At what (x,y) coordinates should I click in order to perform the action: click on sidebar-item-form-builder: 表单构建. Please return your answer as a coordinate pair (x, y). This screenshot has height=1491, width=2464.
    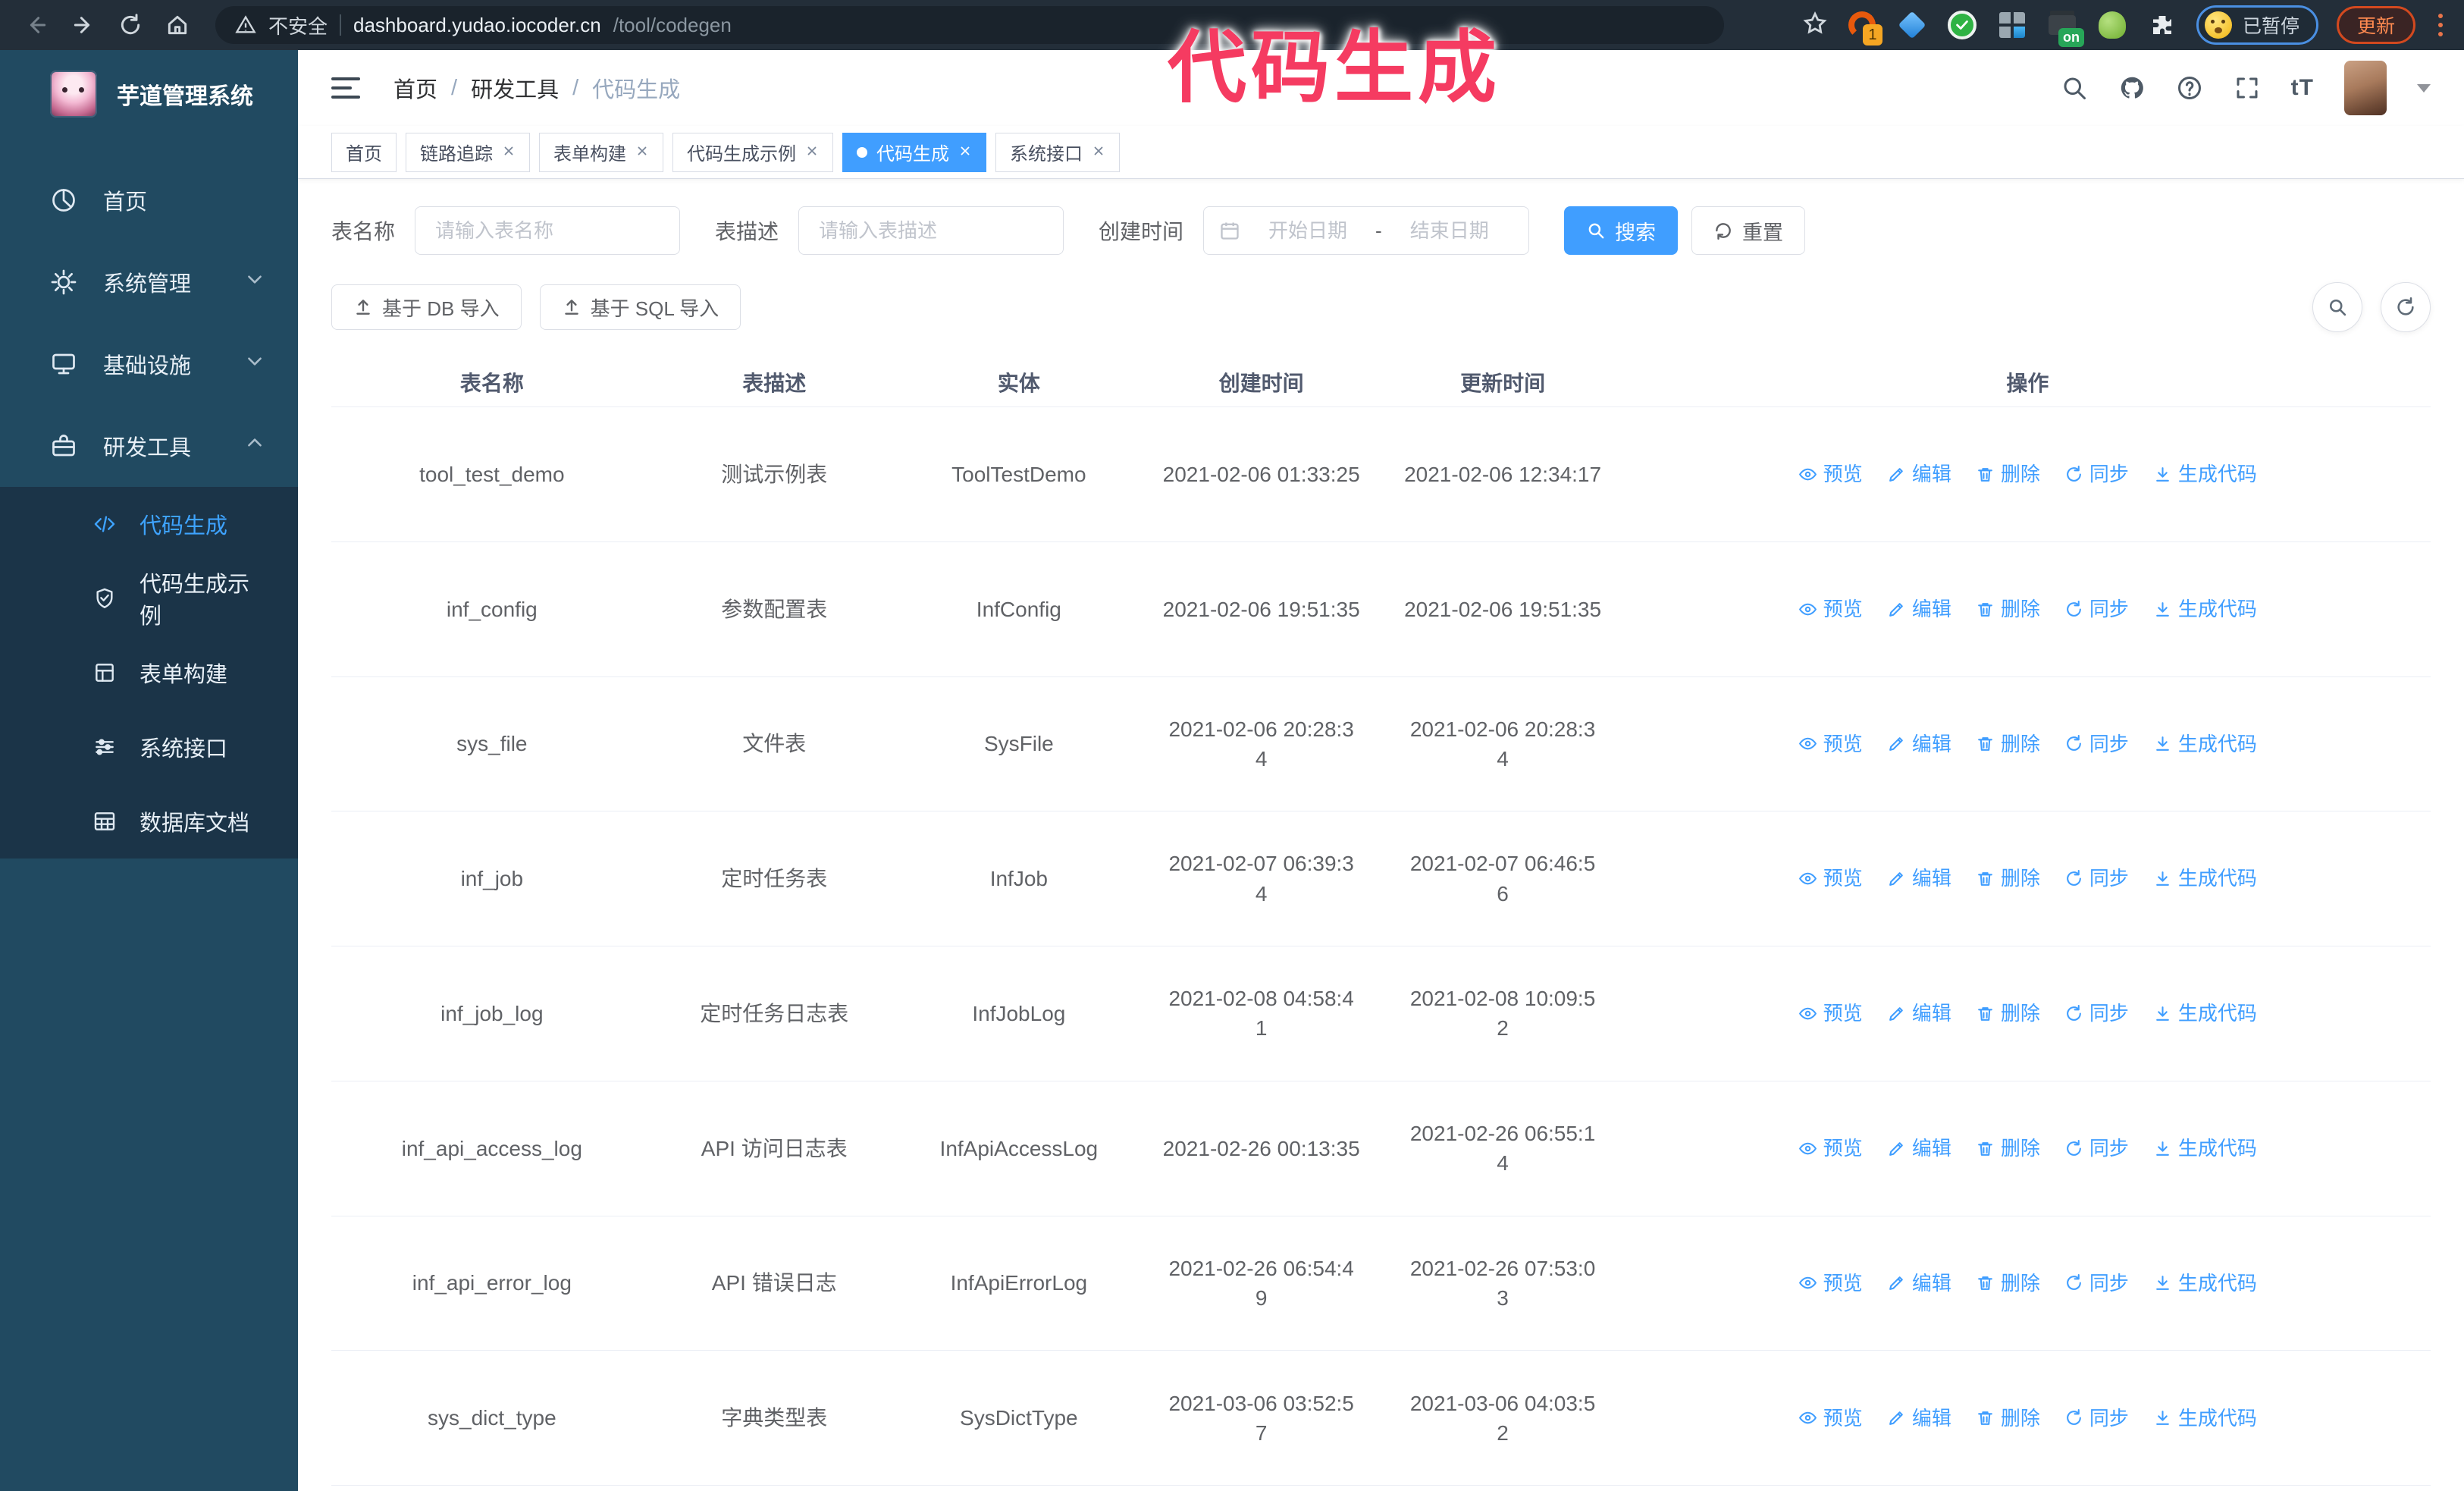
    Looking at the image, I should click on (149, 673).